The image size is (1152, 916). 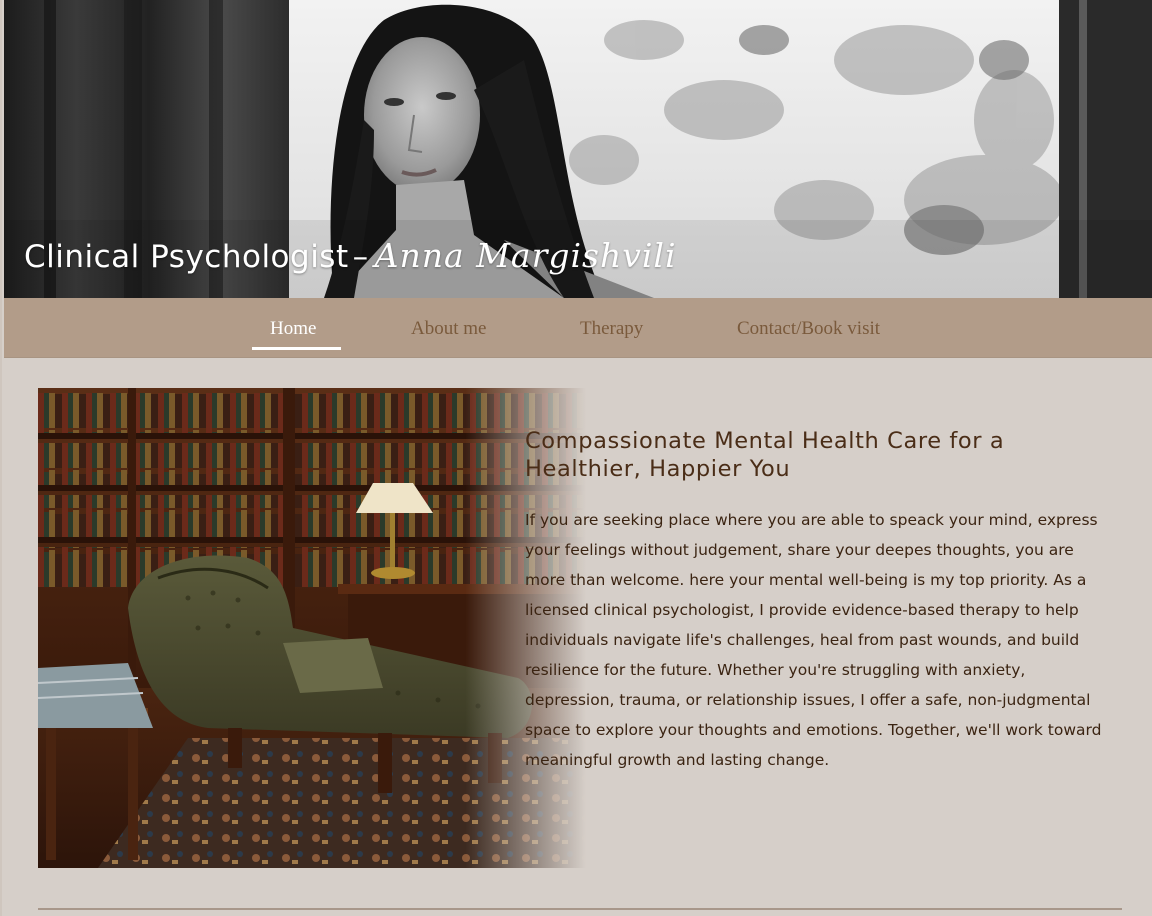 I want to click on nav-item-about-me: About me, so click(x=448, y=329).